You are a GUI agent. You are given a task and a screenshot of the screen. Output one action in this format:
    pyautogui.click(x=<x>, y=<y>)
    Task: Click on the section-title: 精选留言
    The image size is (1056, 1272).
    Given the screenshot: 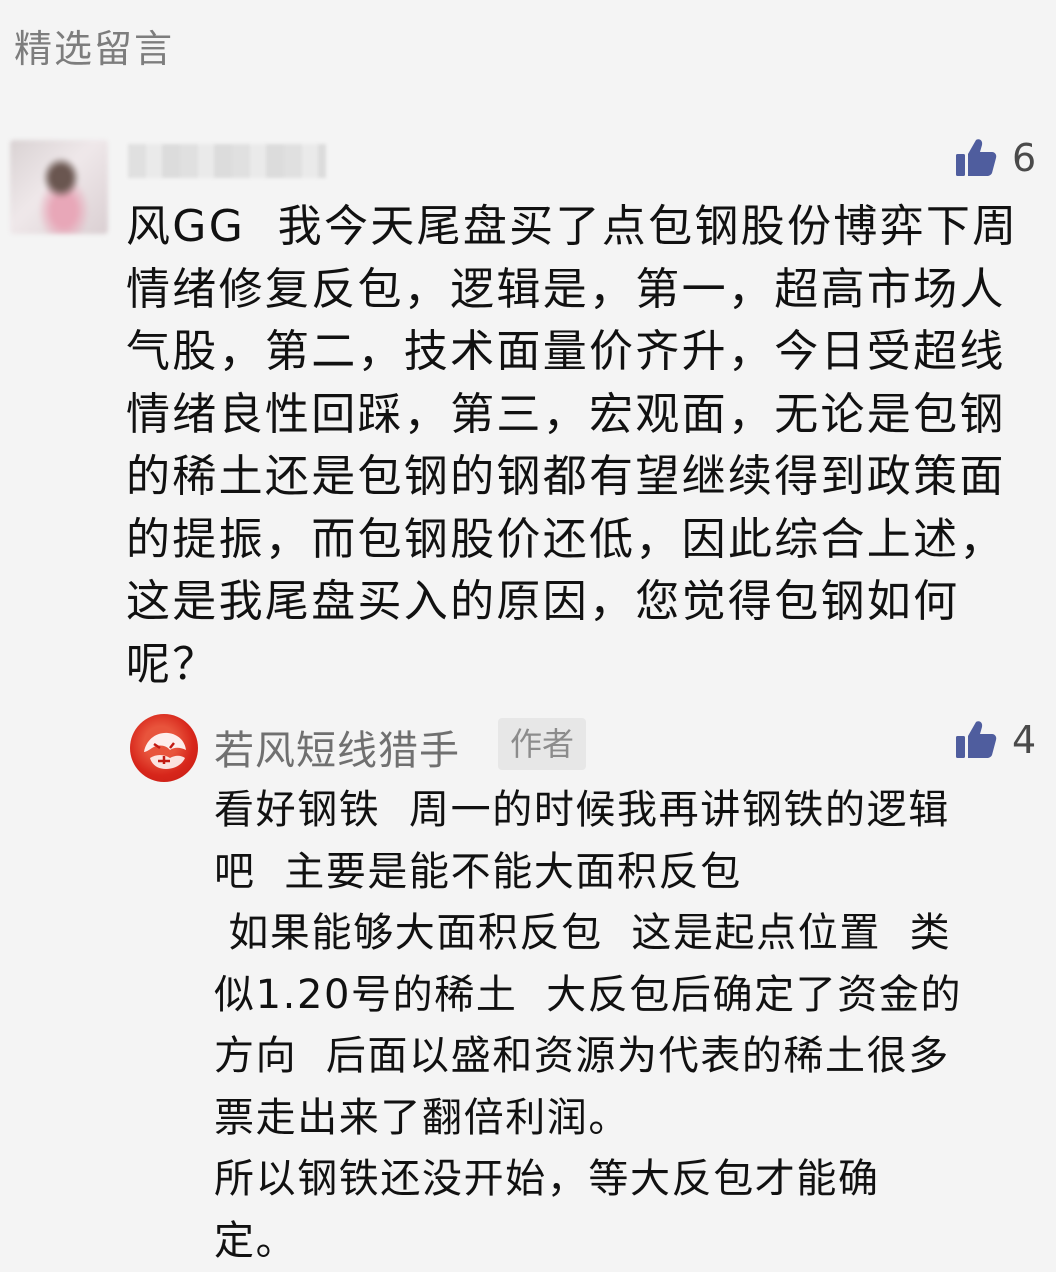 What is the action you would take?
    pyautogui.click(x=94, y=45)
    